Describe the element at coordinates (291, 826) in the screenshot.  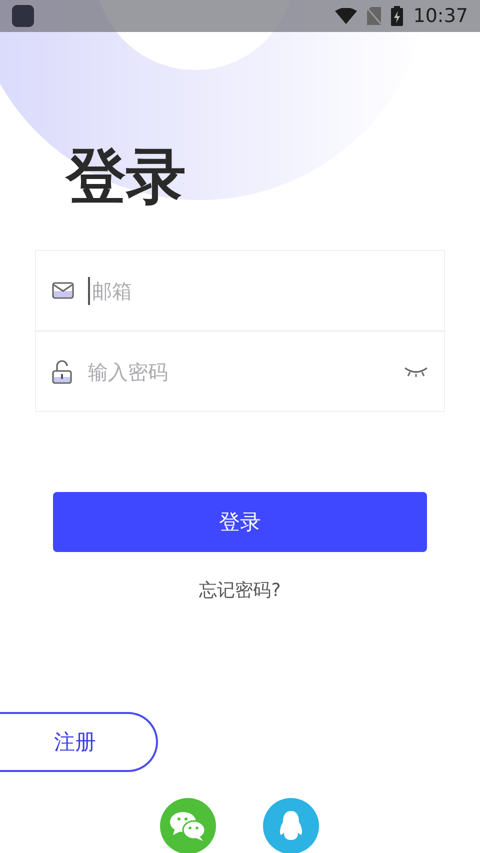
I see `penguin-icon` at that location.